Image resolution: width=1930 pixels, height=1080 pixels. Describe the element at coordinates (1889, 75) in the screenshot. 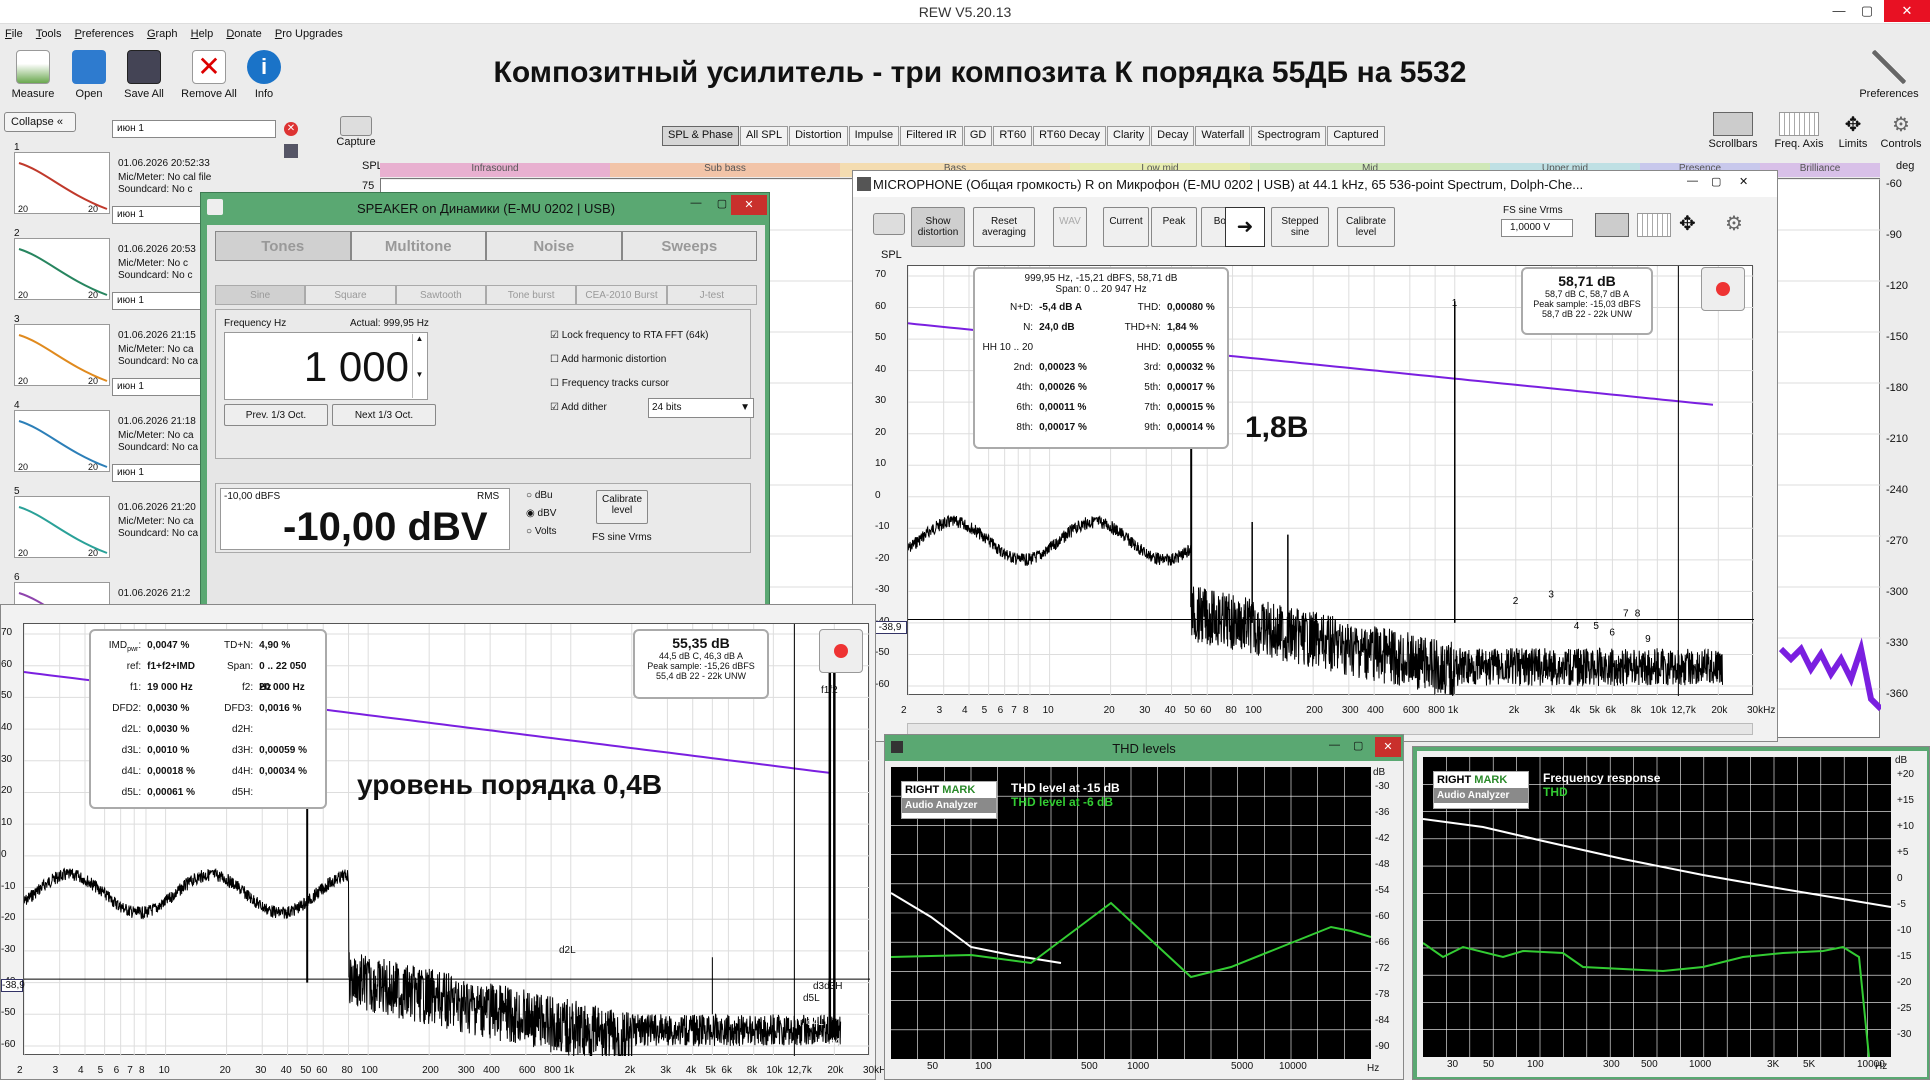

I see `preferences-button: Preferences` at that location.